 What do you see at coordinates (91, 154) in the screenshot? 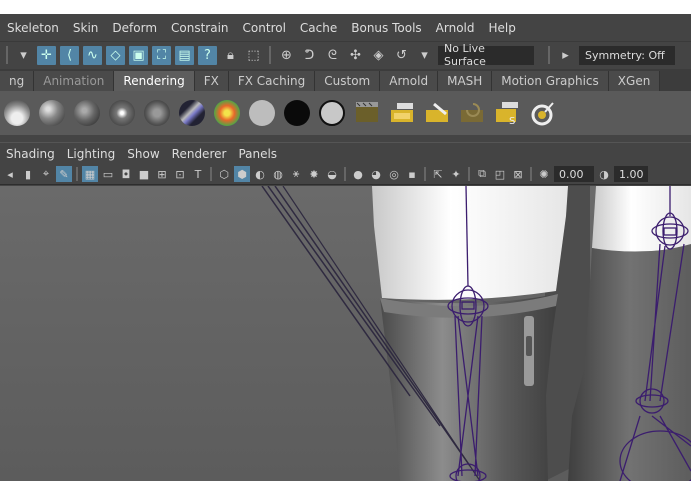
I see `panel-menu-lighting: Lighting` at bounding box center [91, 154].